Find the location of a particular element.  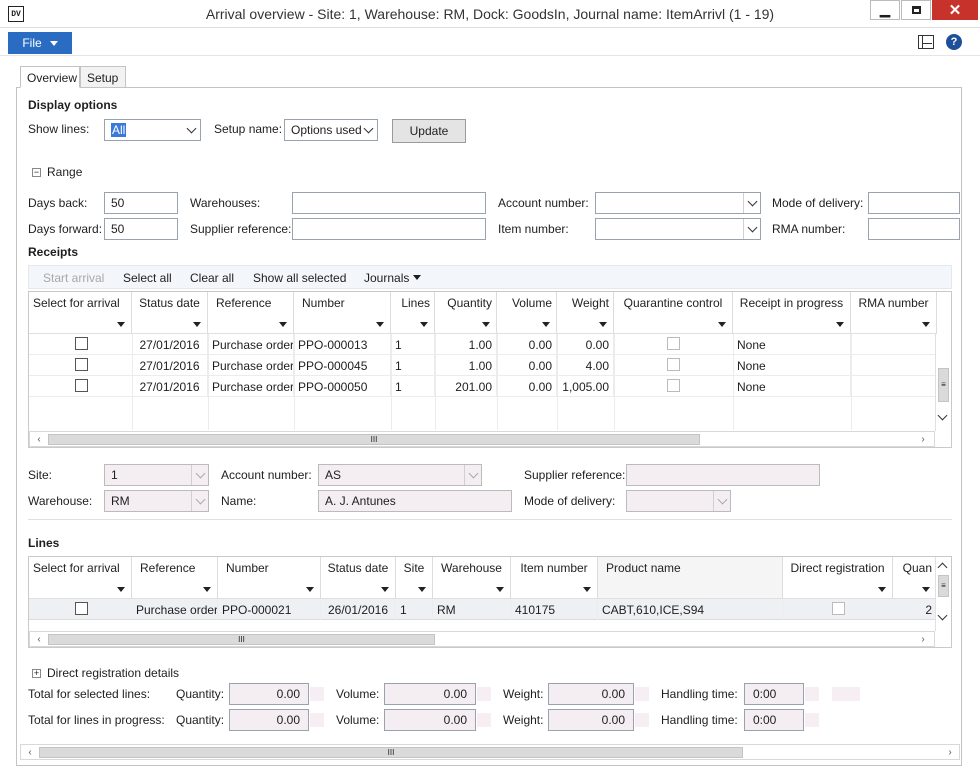

detail-account-number-field: AS is located at coordinates (400, 475).